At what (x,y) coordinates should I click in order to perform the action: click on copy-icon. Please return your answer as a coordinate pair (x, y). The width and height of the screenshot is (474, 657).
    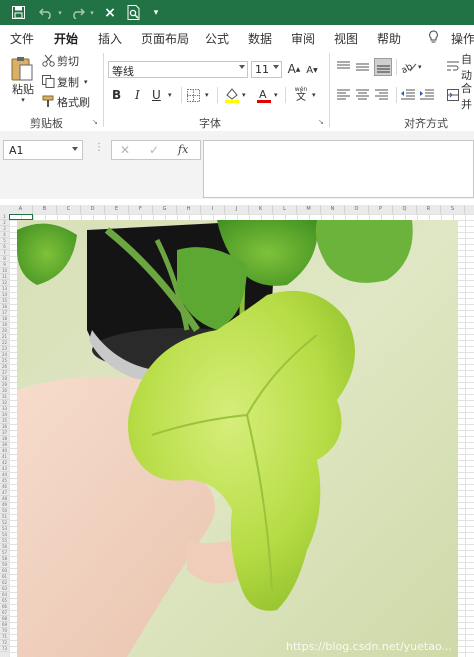
    Looking at the image, I should click on (48, 81).